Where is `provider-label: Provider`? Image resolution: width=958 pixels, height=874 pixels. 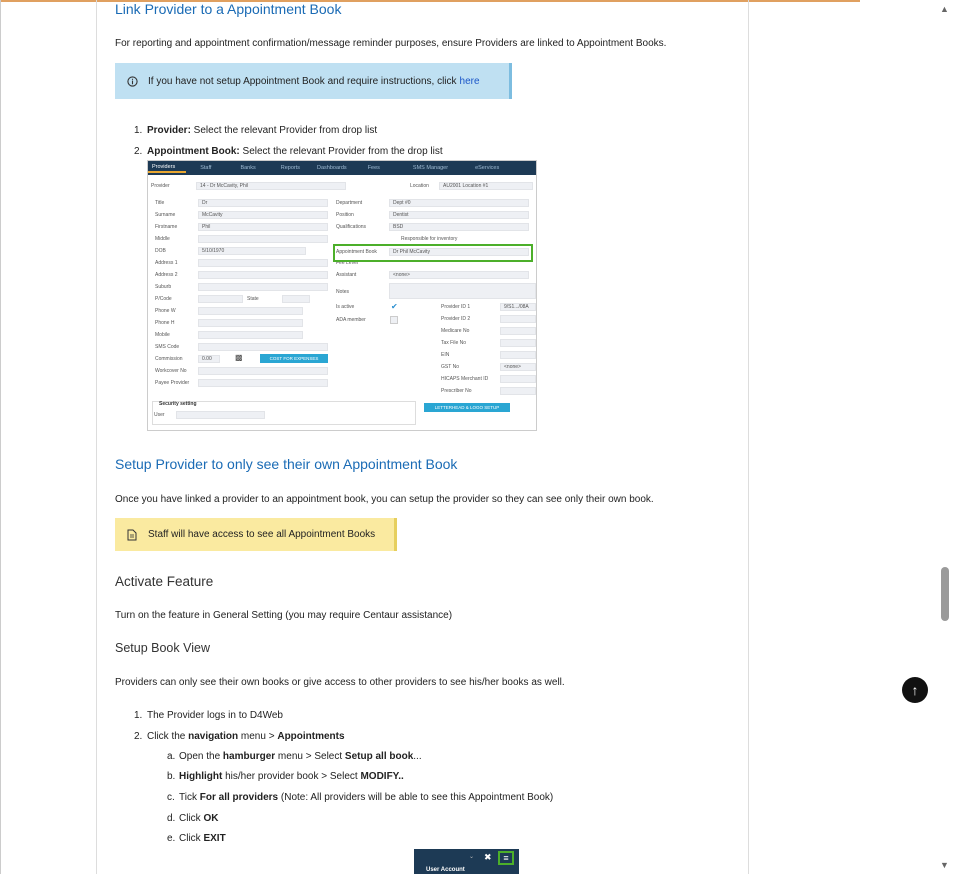 provider-label: Provider is located at coordinates (160, 186).